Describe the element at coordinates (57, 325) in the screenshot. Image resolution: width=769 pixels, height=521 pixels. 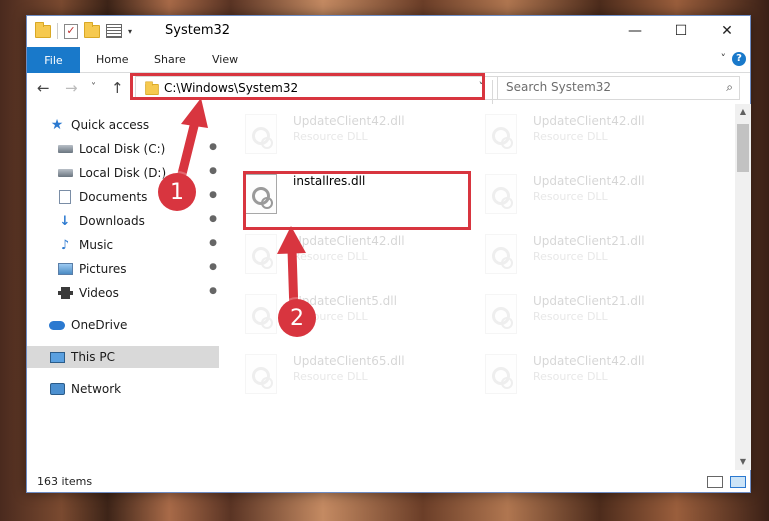
I see `onedrive-icon` at that location.